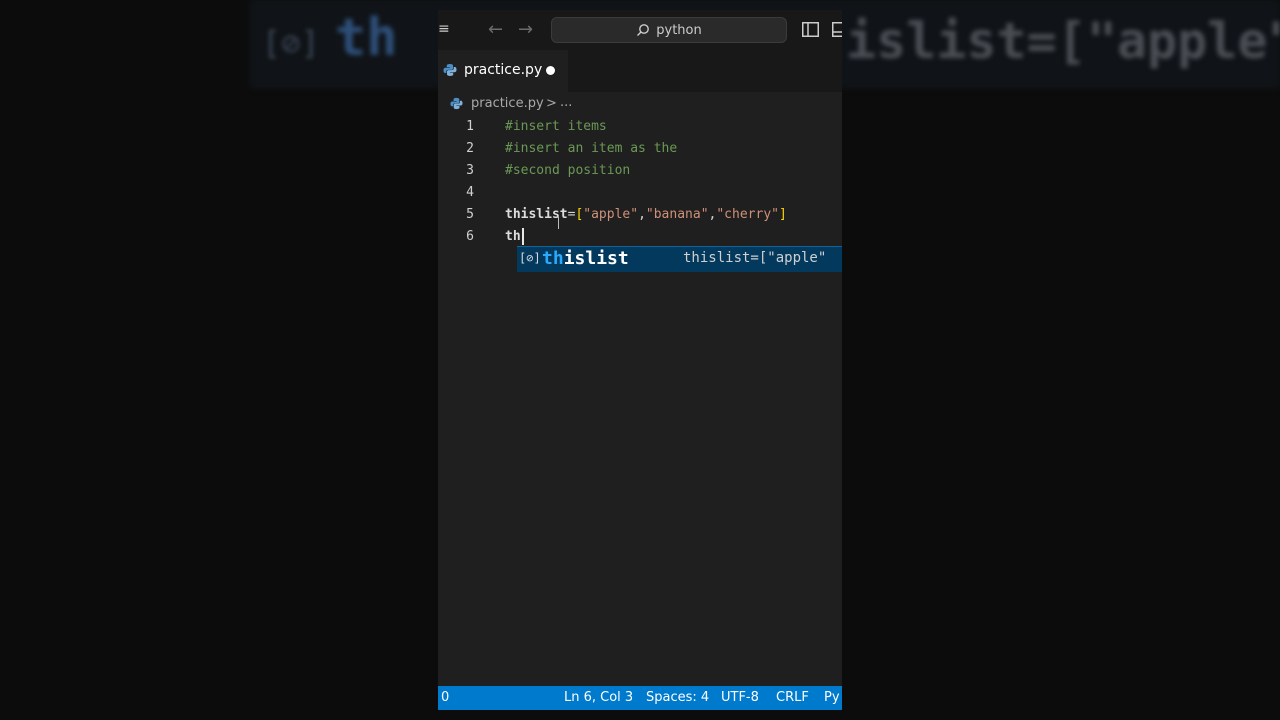 The width and height of the screenshot is (1280, 720). I want to click on comment-text: #second position, so click(568, 170).